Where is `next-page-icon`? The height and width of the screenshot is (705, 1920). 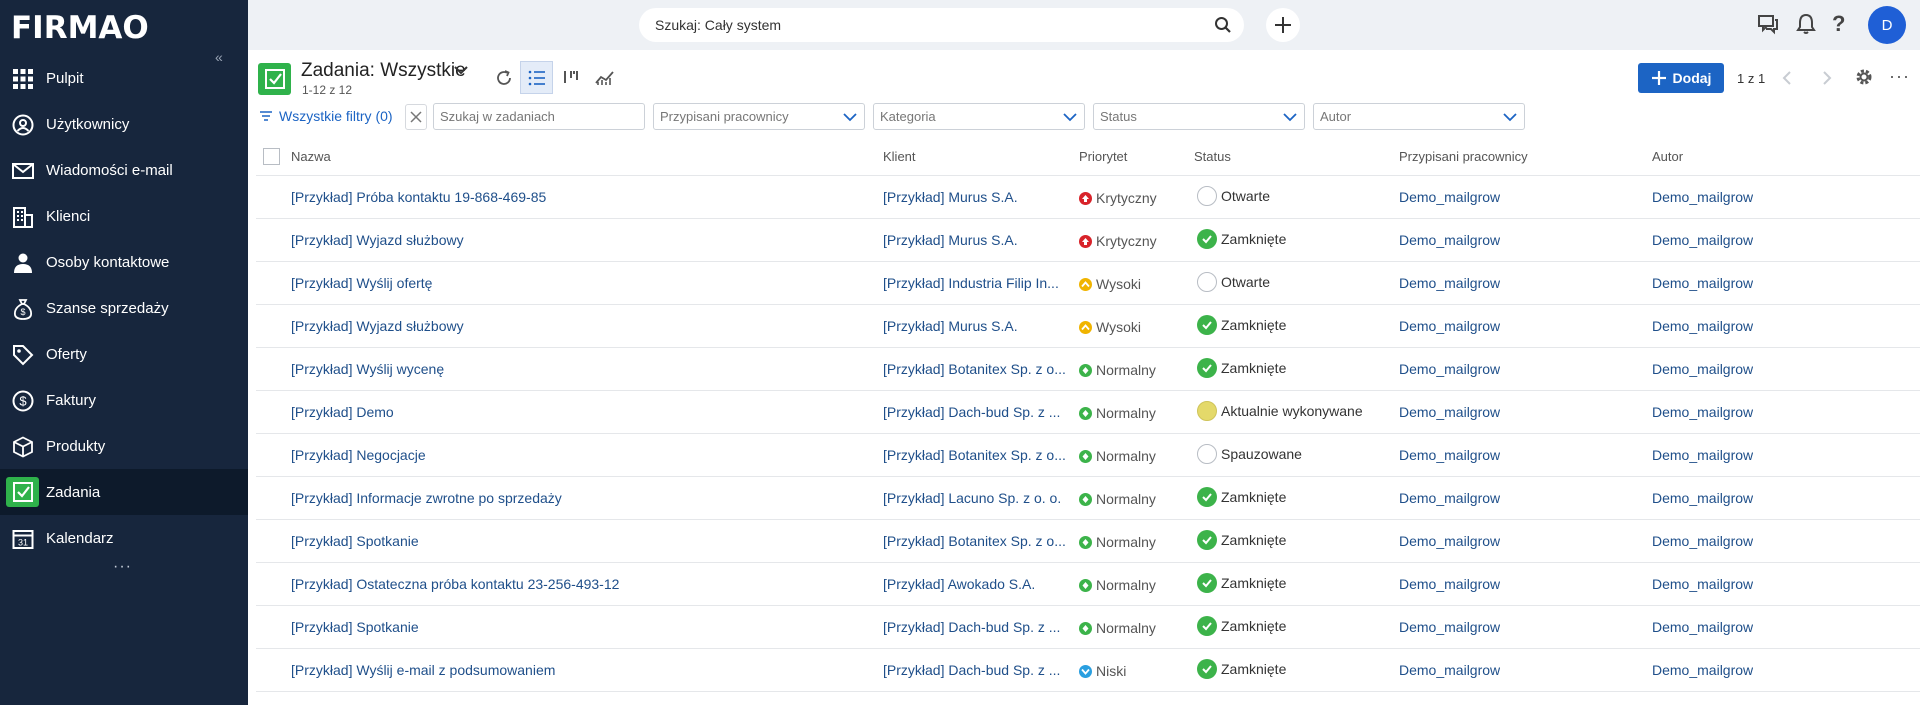
next-page-icon is located at coordinates (1827, 80).